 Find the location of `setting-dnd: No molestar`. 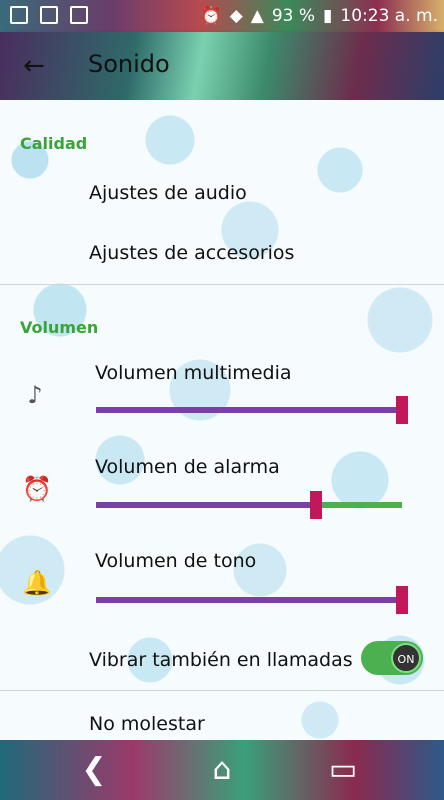

setting-dnd: No molestar is located at coordinates (147, 724).